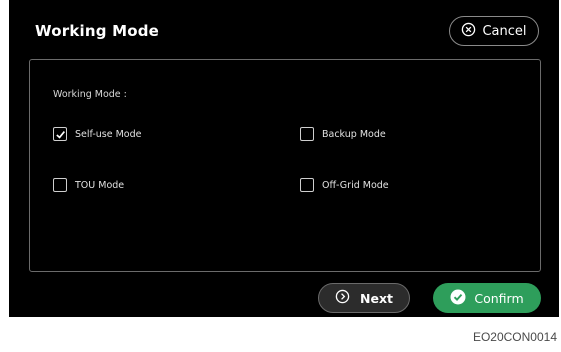  I want to click on next-label: Next, so click(376, 298).